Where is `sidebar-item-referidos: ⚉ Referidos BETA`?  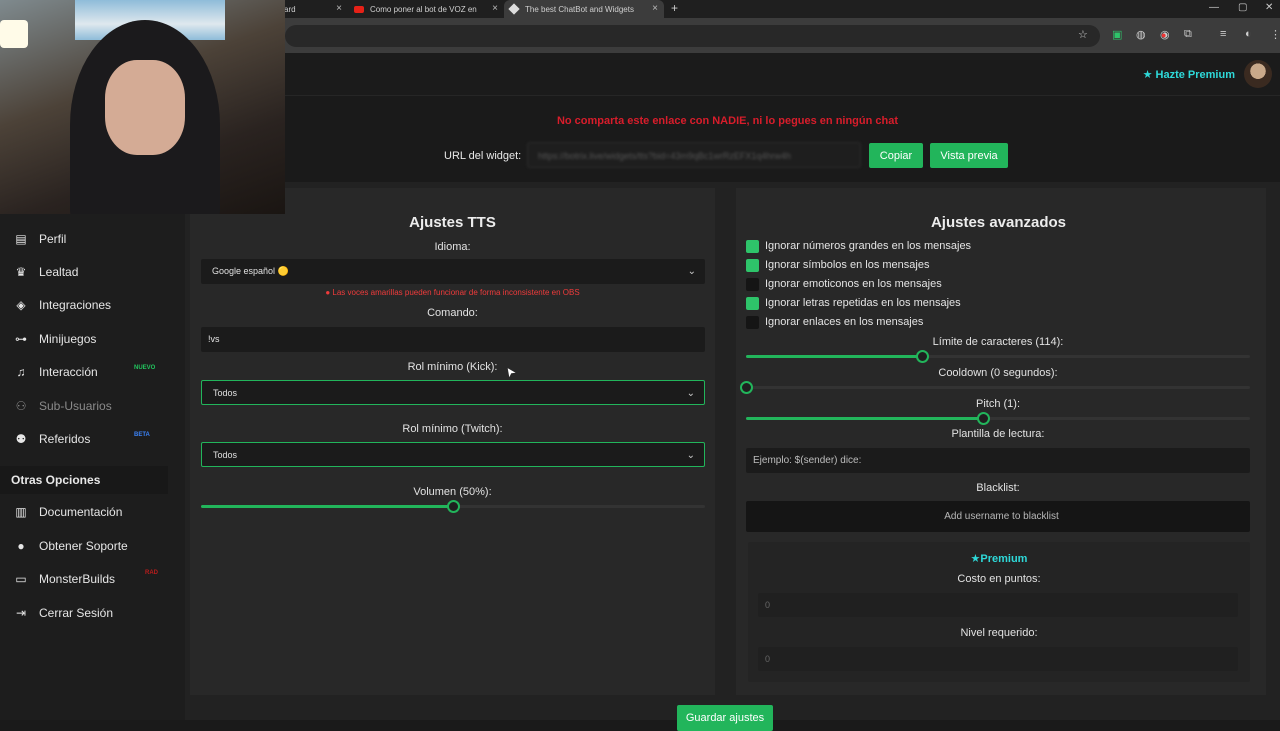 sidebar-item-referidos: ⚉ Referidos BETA is located at coordinates (92, 439).